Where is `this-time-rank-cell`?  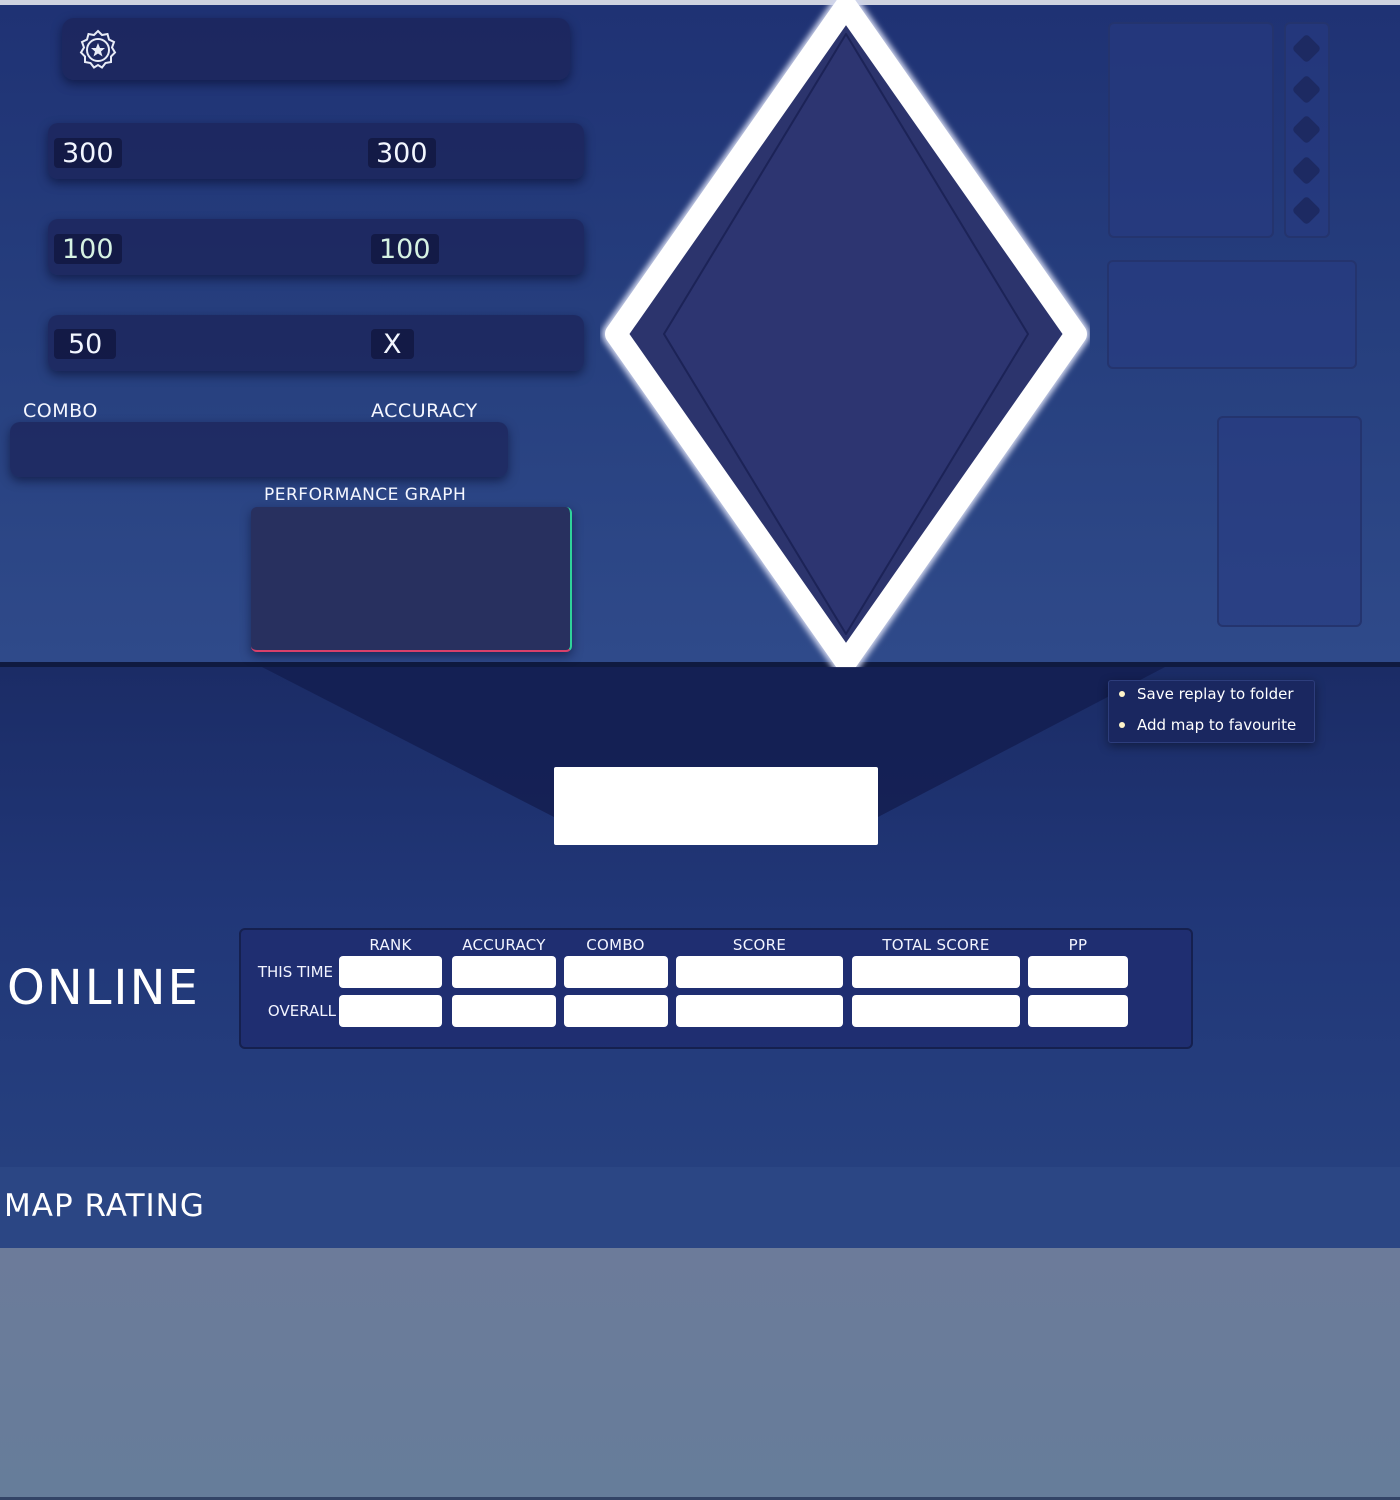
this-time-rank-cell is located at coordinates (390, 972).